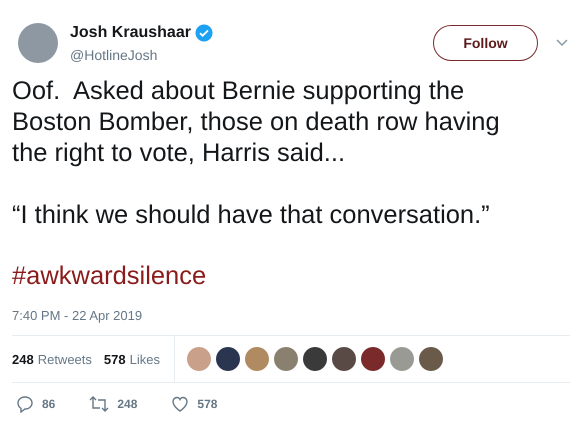 This screenshot has width=582, height=439. Describe the element at coordinates (49, 404) in the screenshot. I see `action-count: 86` at that location.